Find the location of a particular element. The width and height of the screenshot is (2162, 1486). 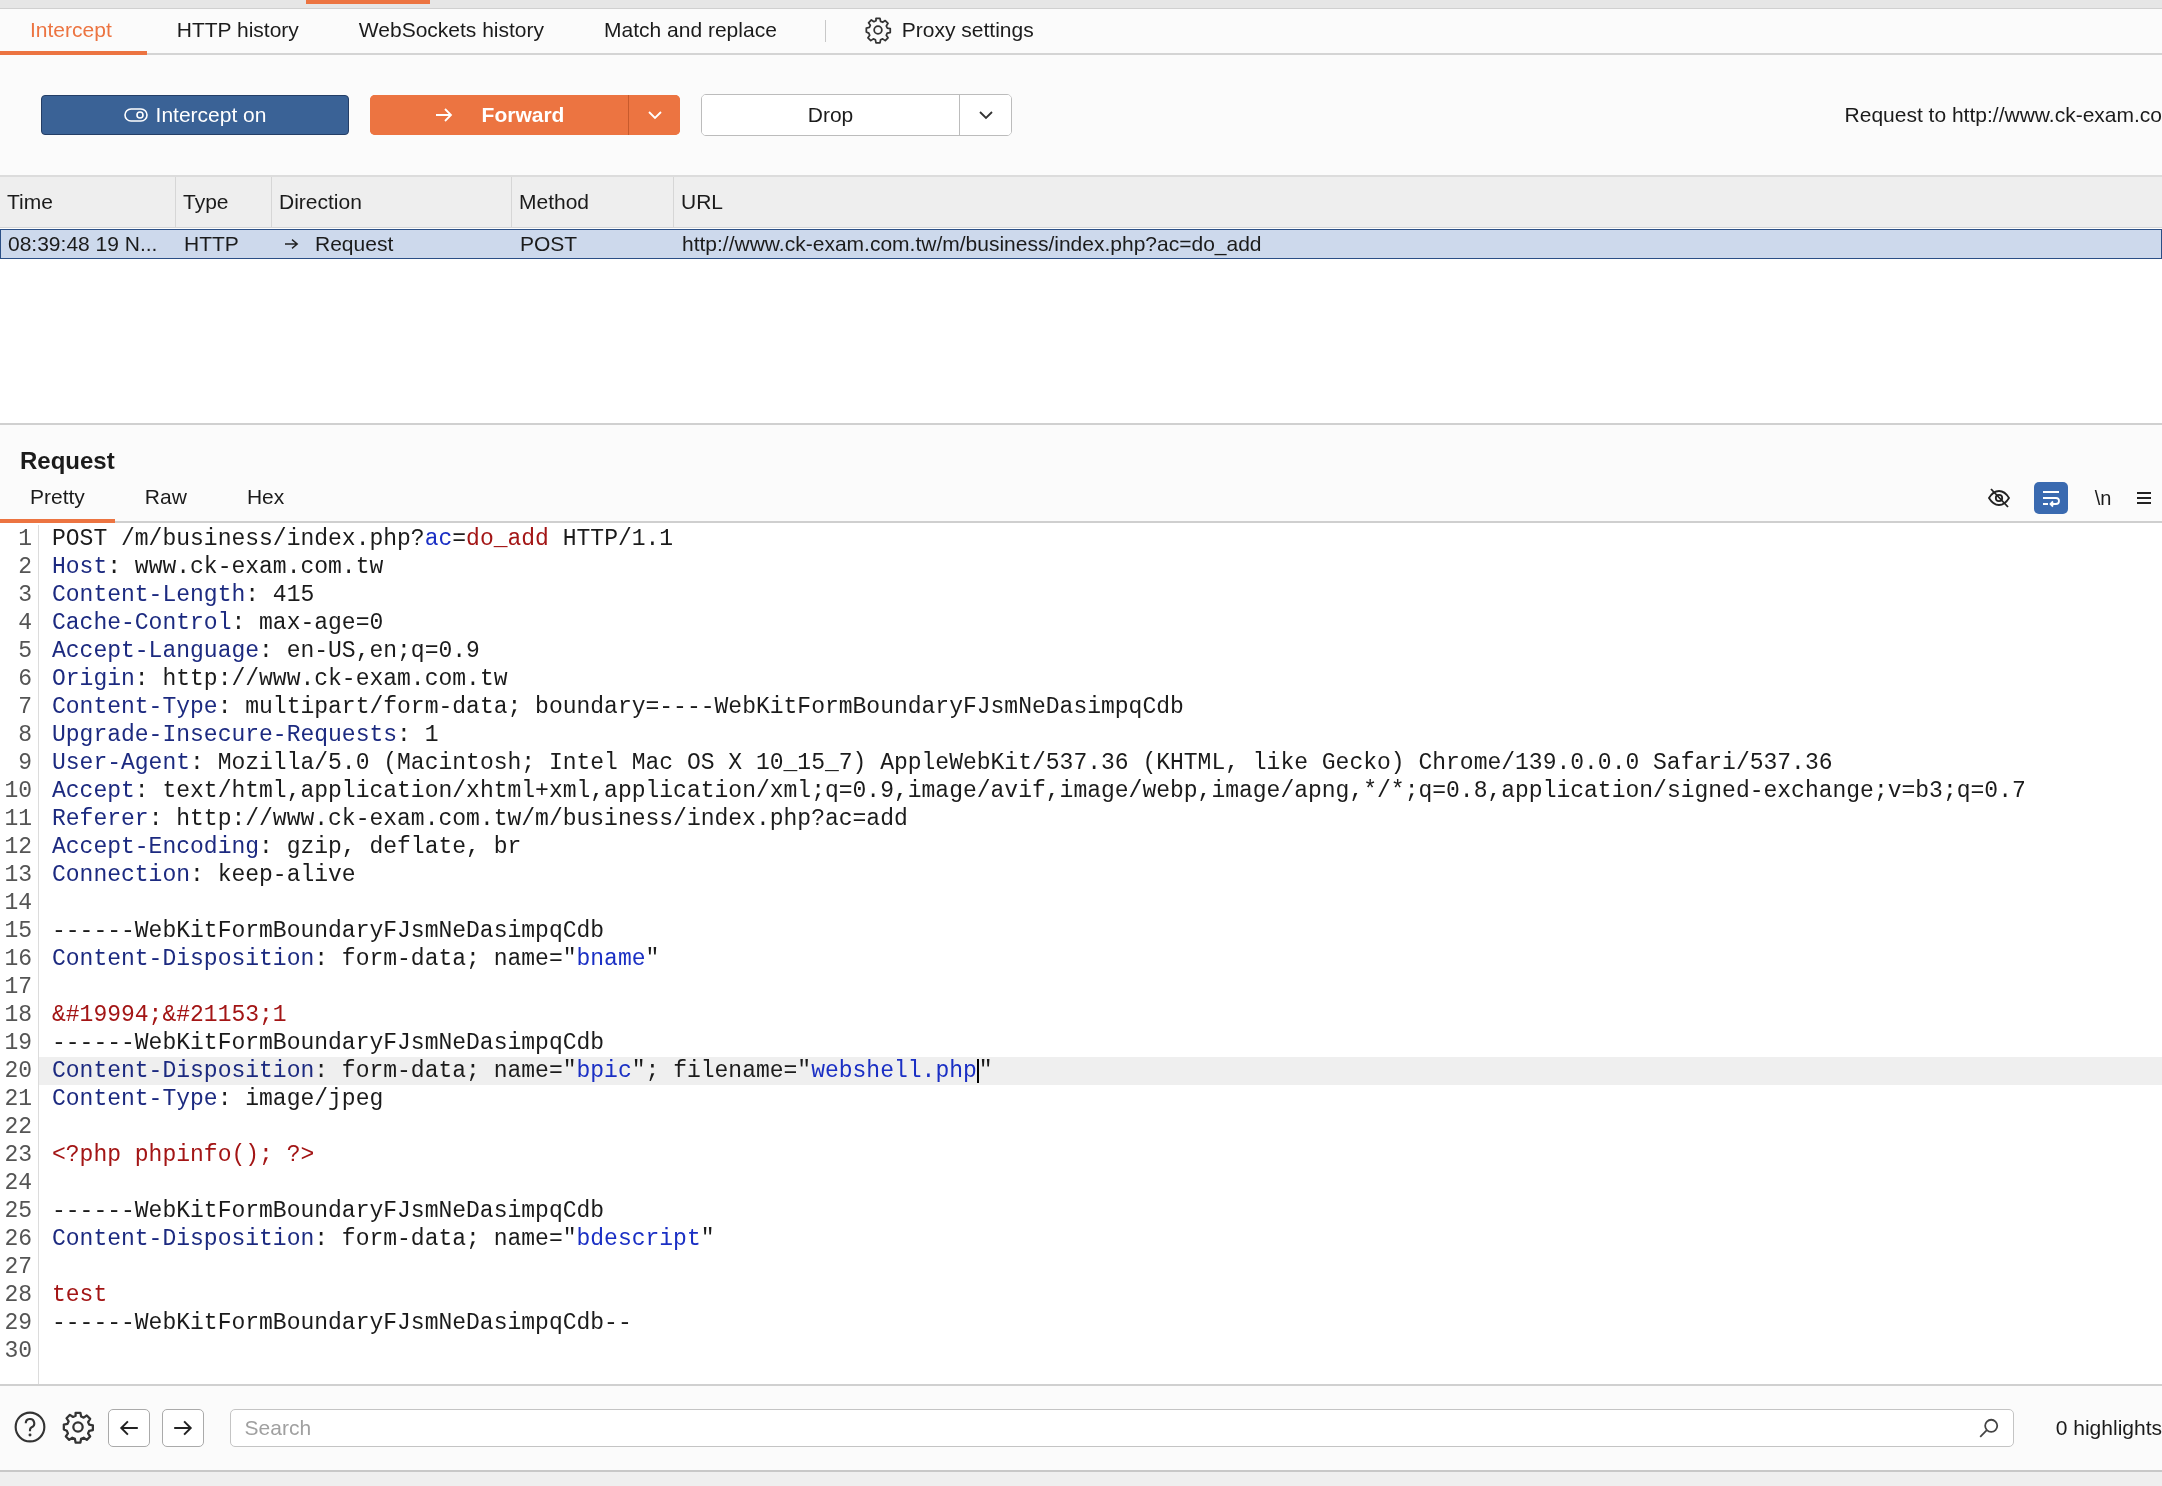

request-target-text: Request to http://www.ck-exam.co is located at coordinates (2003, 115).